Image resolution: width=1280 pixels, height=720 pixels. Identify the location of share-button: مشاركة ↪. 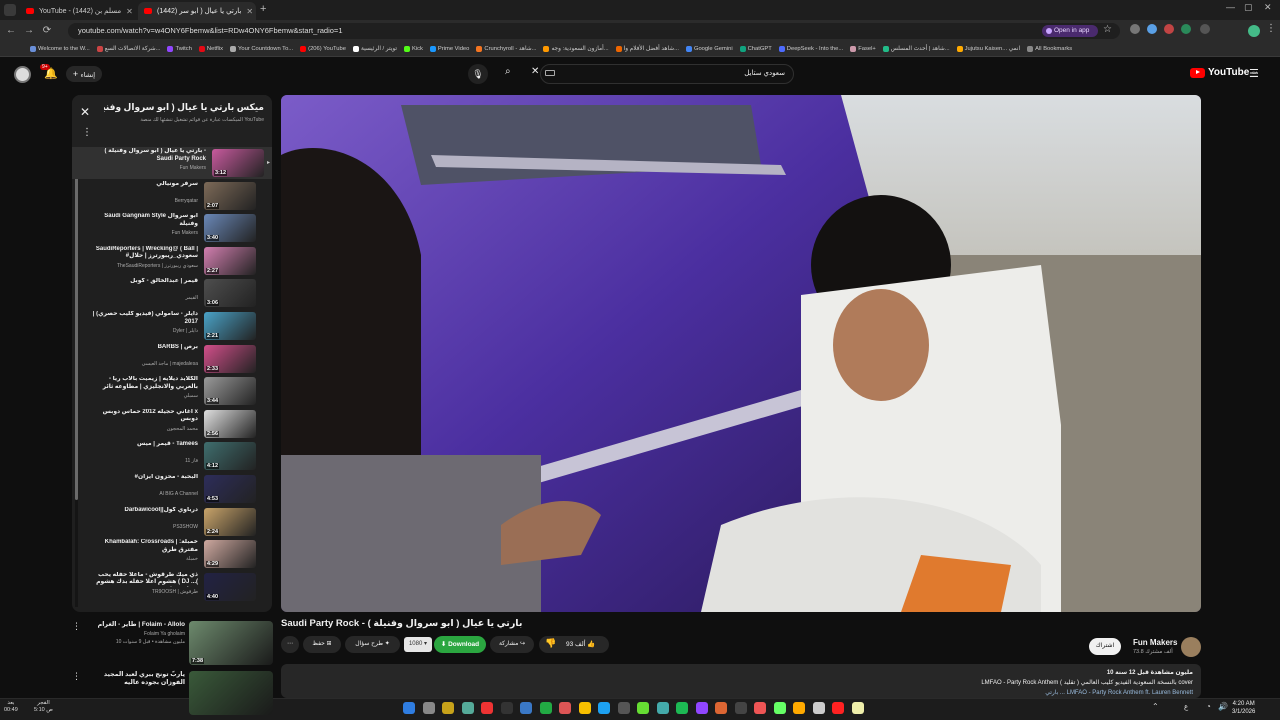
(512, 644).